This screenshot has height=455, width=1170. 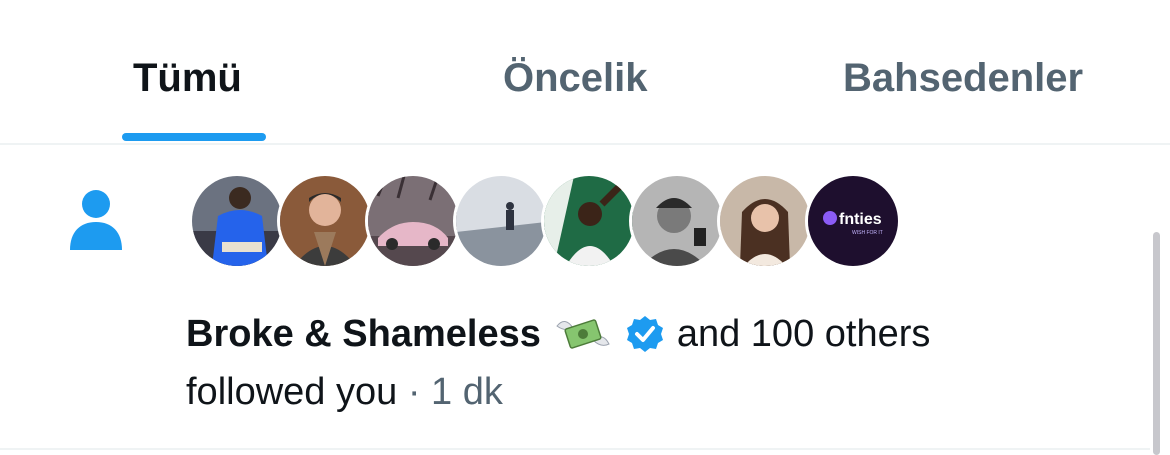 What do you see at coordinates (575, 449) in the screenshot?
I see `row-divider` at bounding box center [575, 449].